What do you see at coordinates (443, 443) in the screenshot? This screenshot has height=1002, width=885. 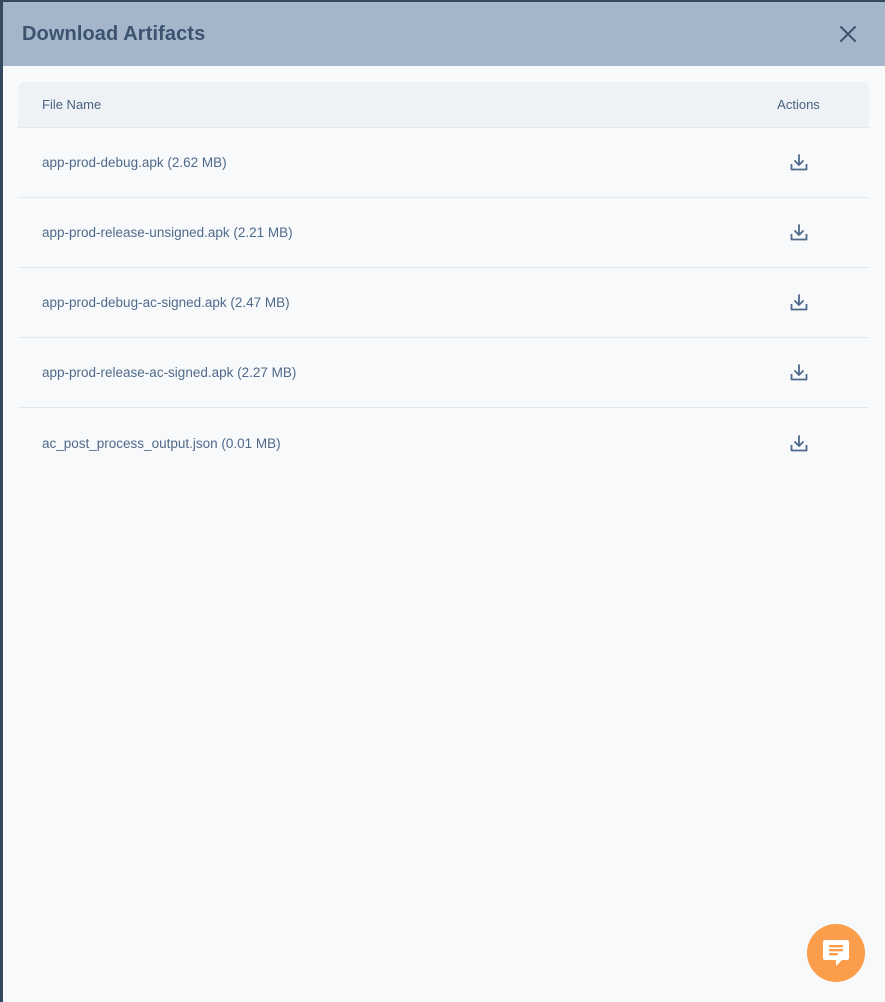 I see `table-row: ac_post_process_output.json (0.01 MB)` at bounding box center [443, 443].